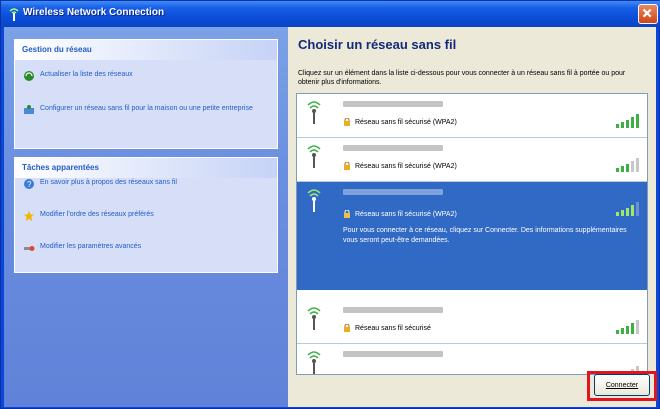 This screenshot has width=660, height=409. What do you see at coordinates (29, 248) in the screenshot?
I see `settings-icon` at bounding box center [29, 248].